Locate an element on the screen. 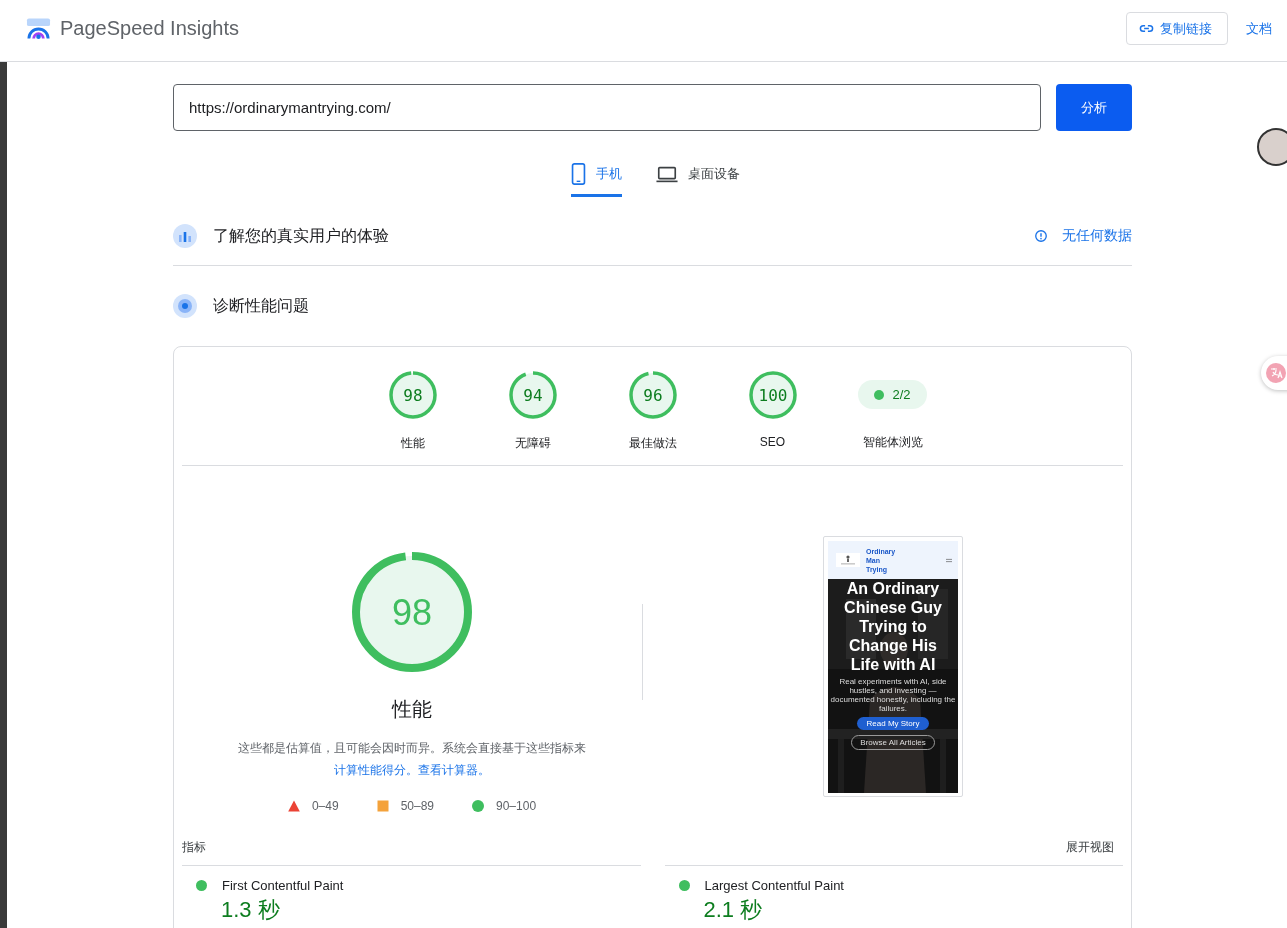 The width and height of the screenshot is (1287, 928). menu-icon is located at coordinates (949, 560).